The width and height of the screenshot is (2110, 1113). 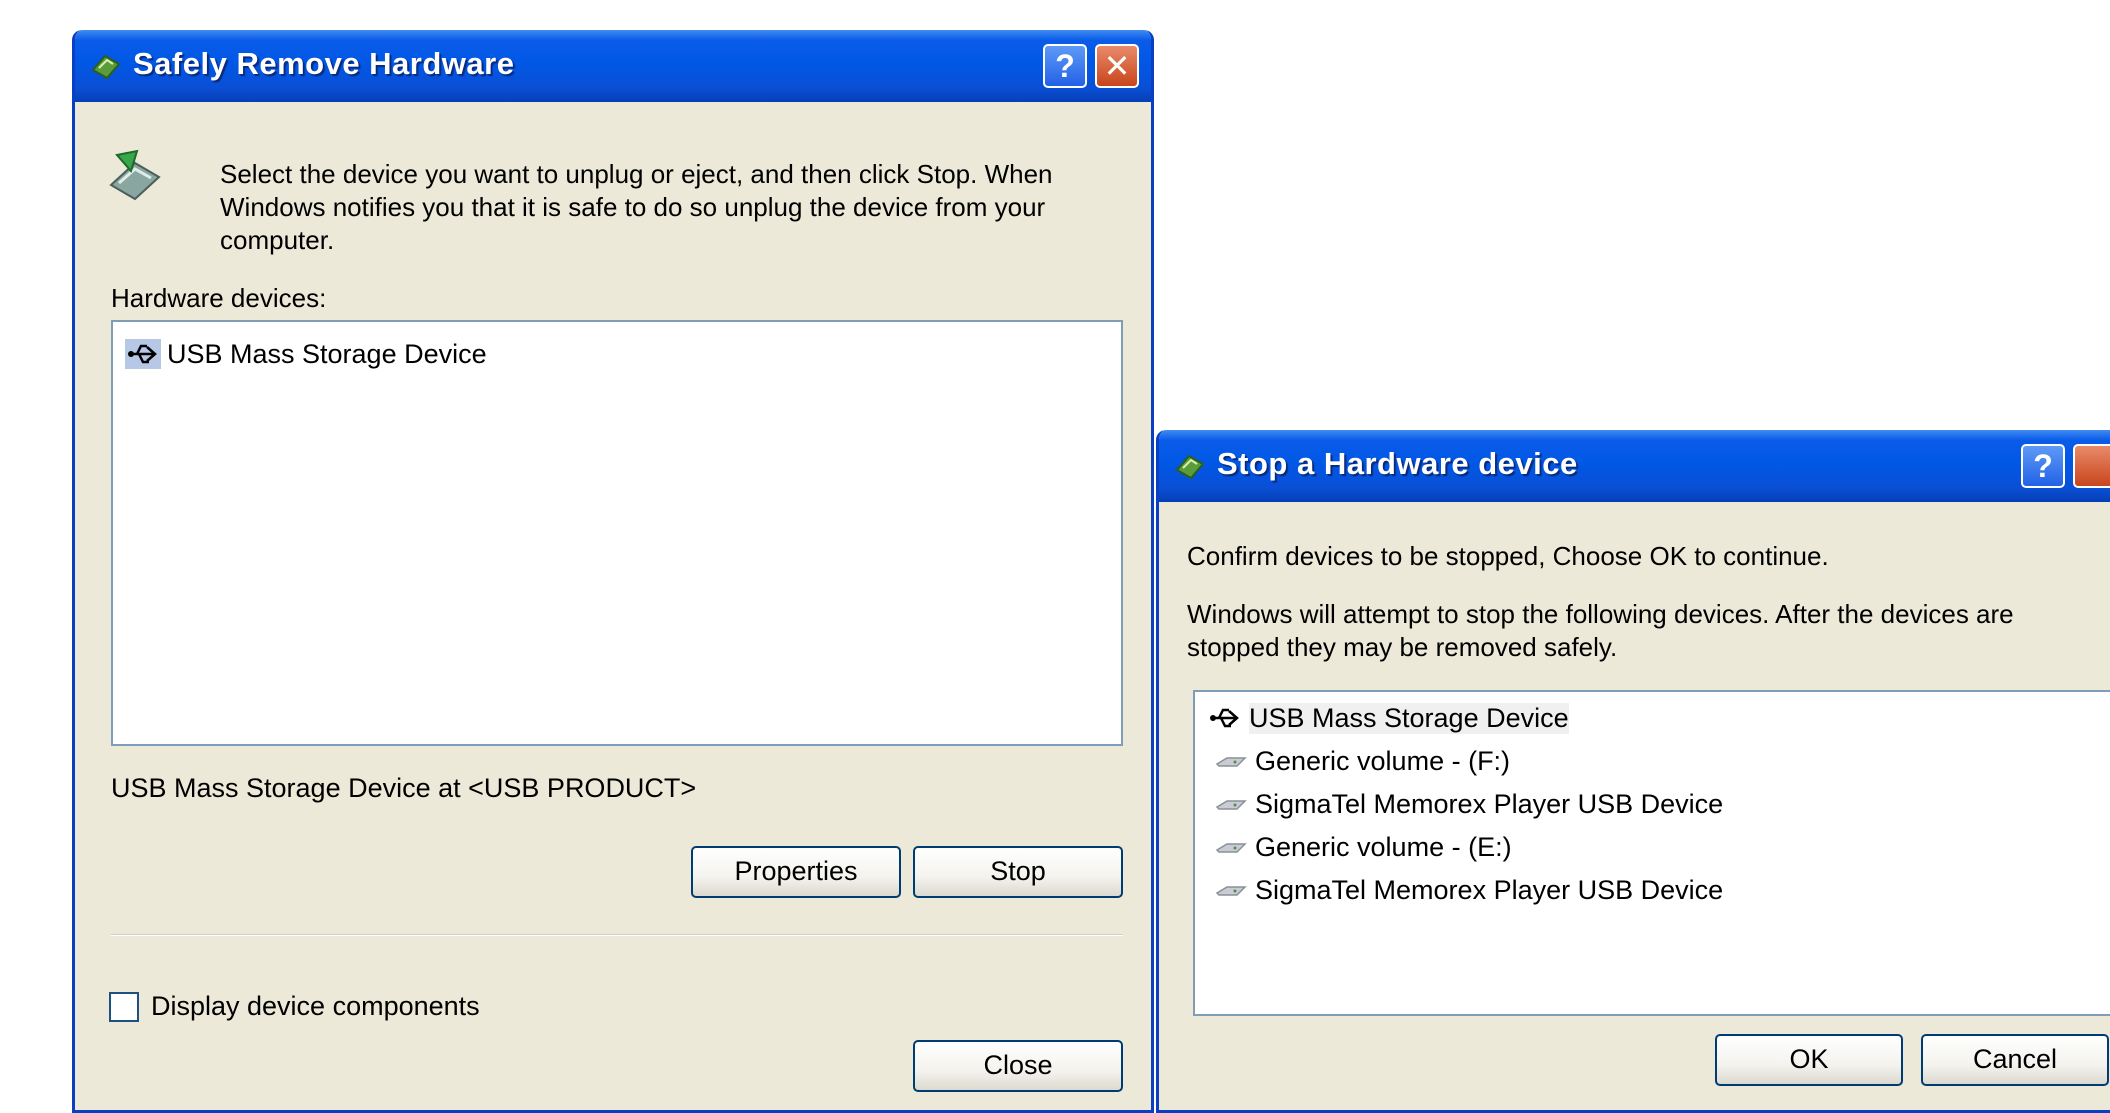 I want to click on close-icon: ✕, so click(x=1117, y=66).